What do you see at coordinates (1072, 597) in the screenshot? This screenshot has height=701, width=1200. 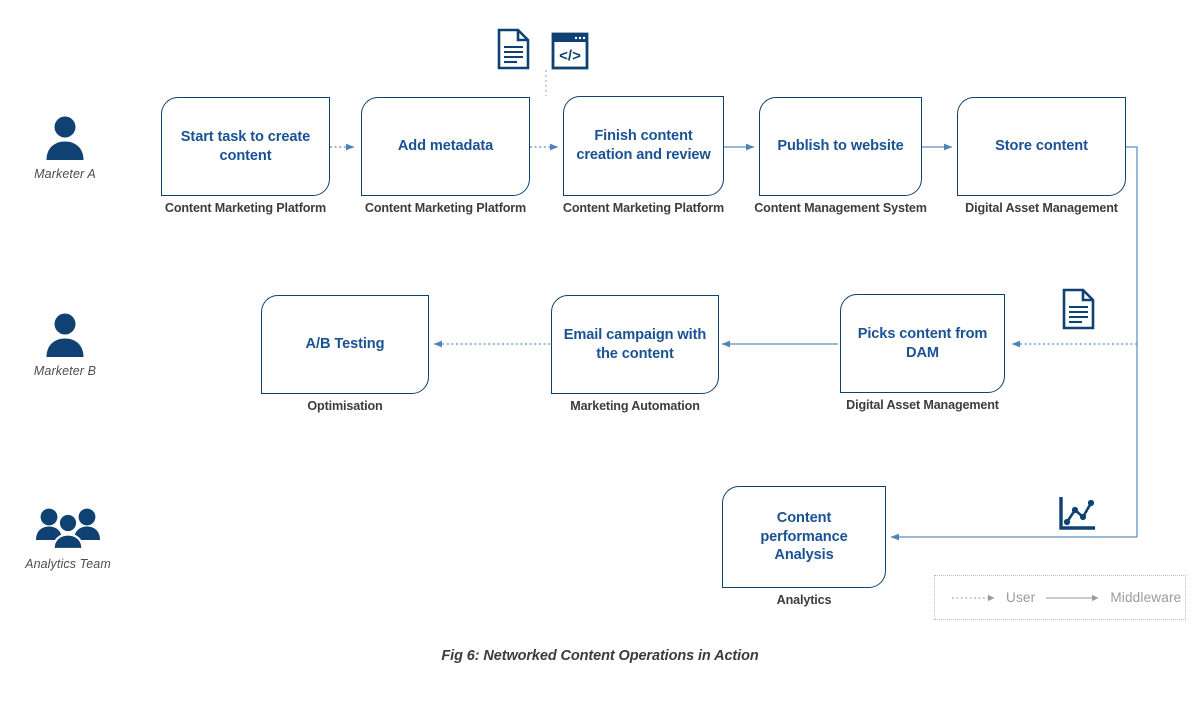 I see `solid-arrow-icon` at bounding box center [1072, 597].